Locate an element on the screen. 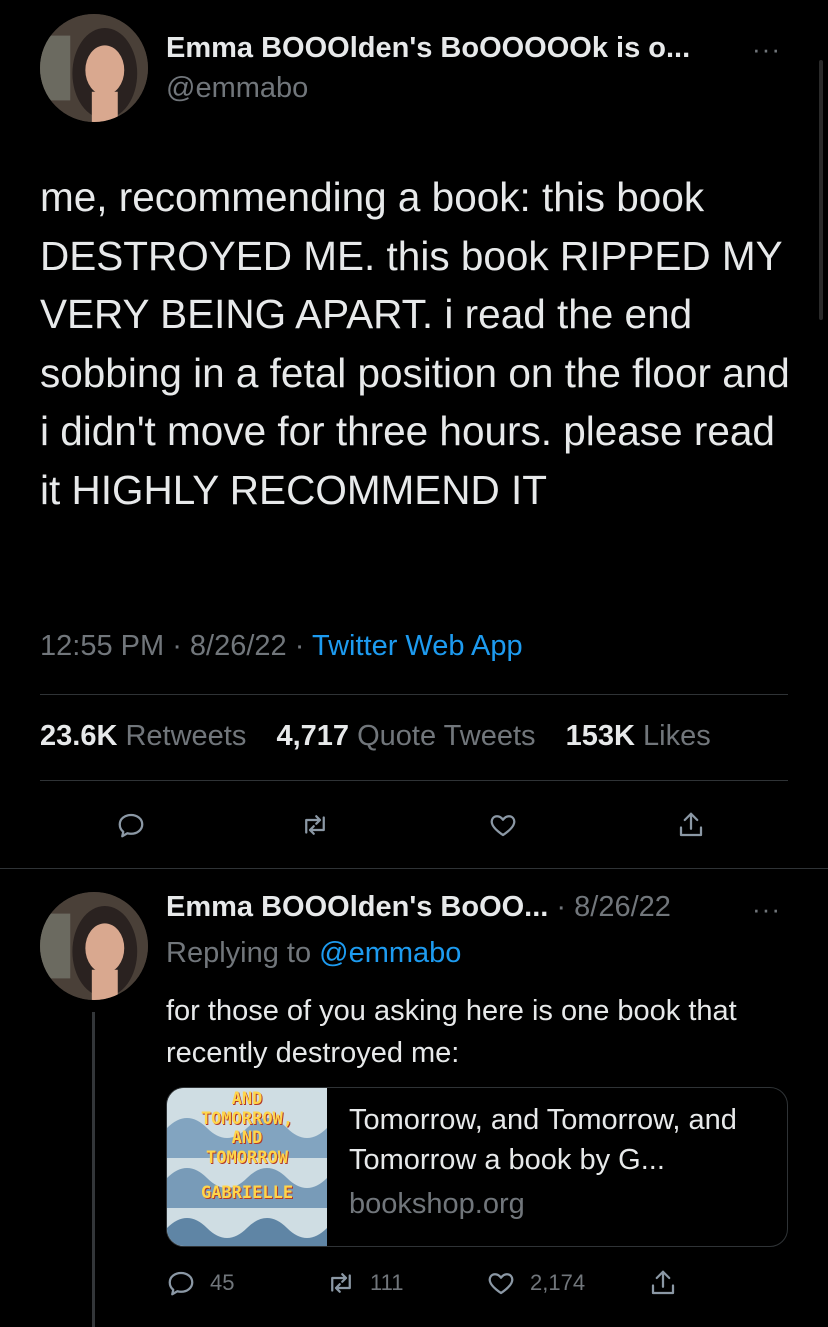 The height and width of the screenshot is (1327, 828). thread-line is located at coordinates (93, 1169).